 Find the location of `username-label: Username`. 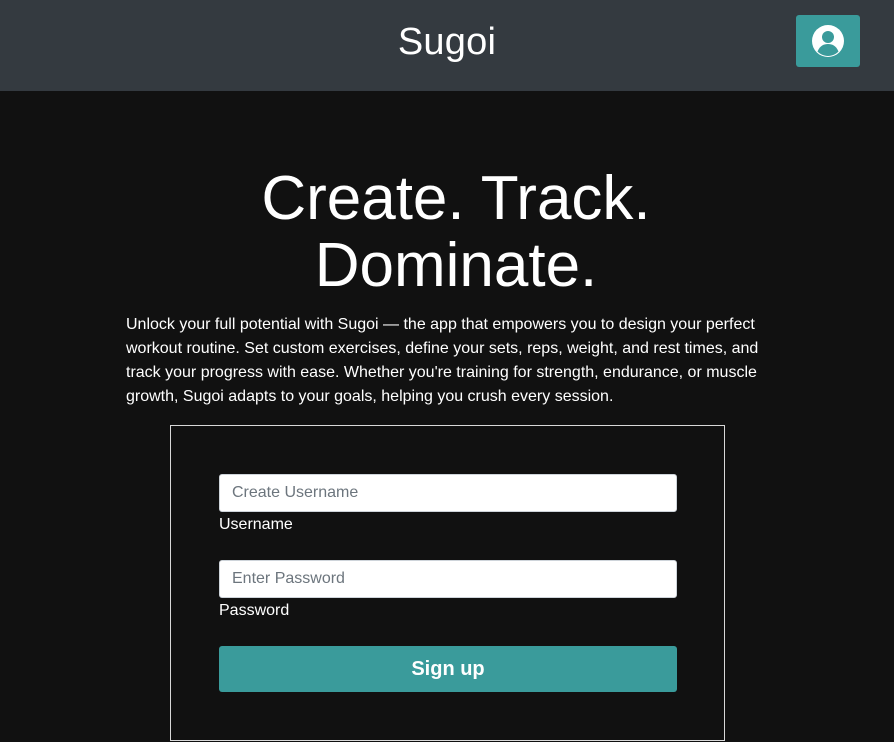

username-label: Username is located at coordinates (256, 524).